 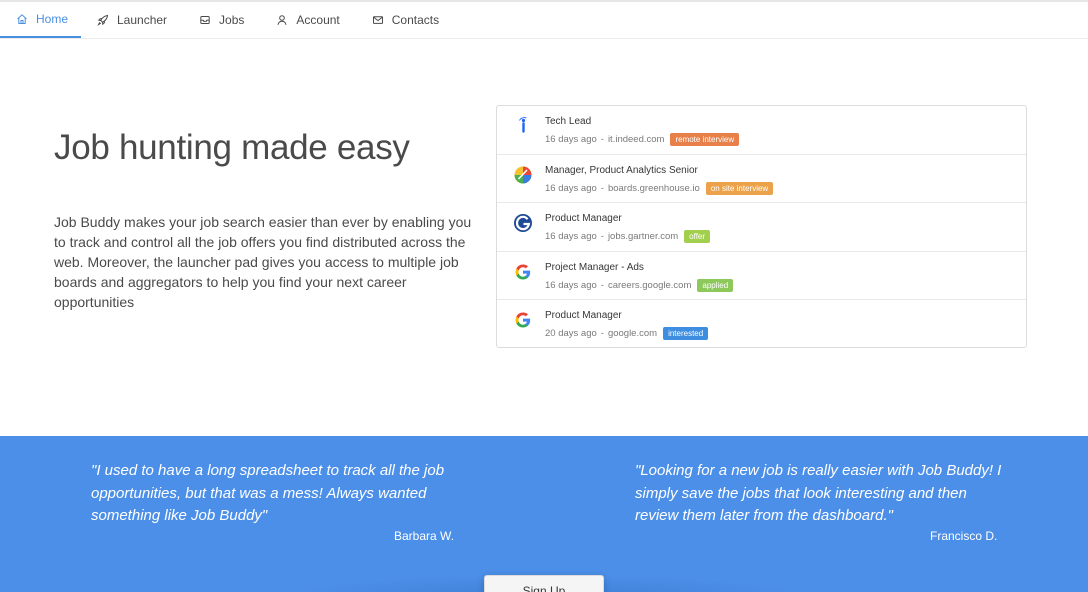 What do you see at coordinates (544, 20) in the screenshot?
I see `top-nav: Home Launcher Jobs Account Contacts` at bounding box center [544, 20].